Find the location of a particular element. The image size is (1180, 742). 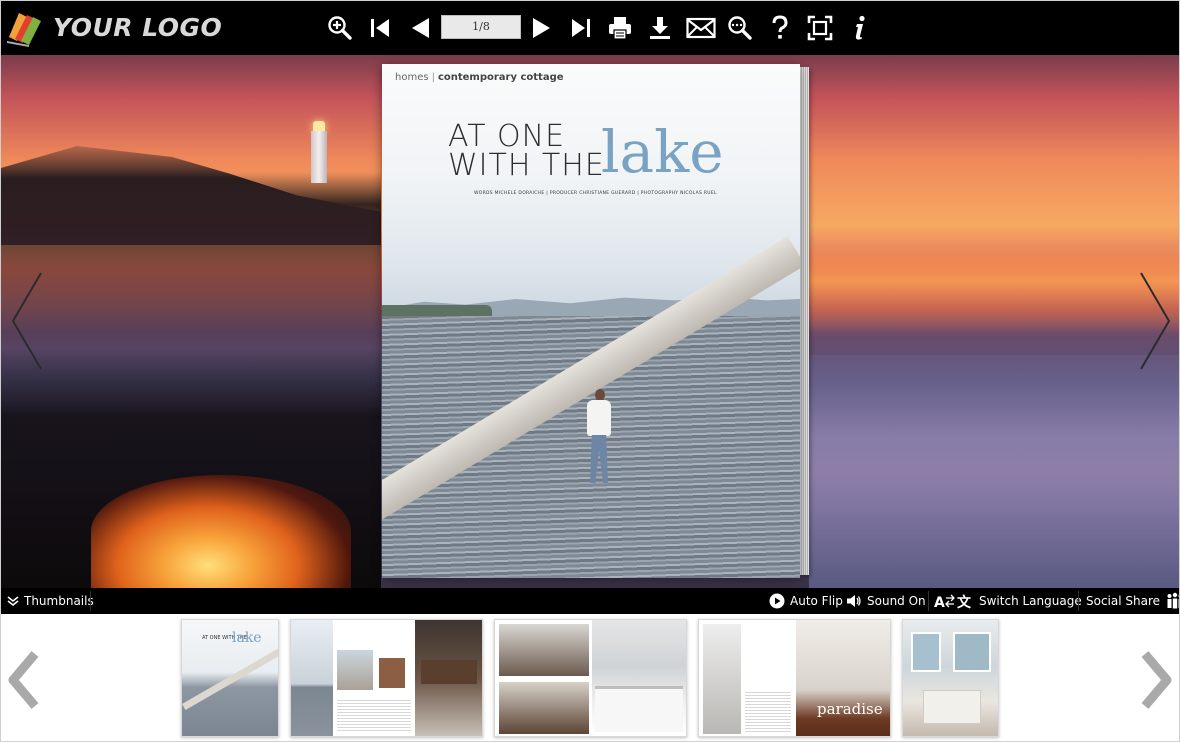

search-icon is located at coordinates (740, 28).